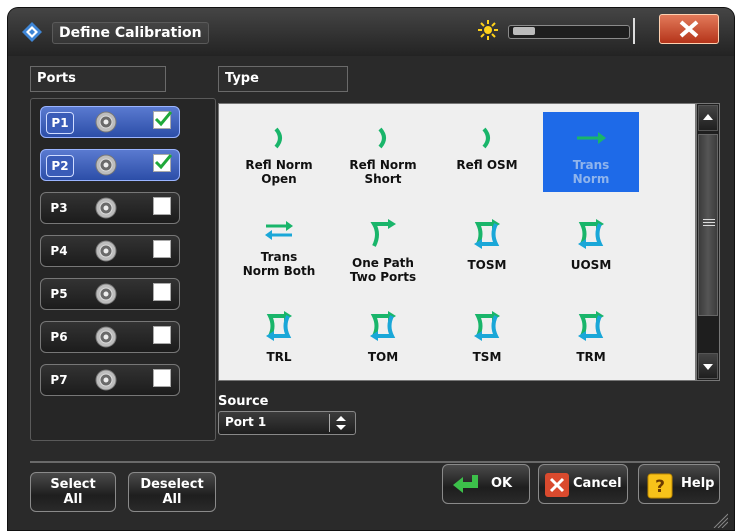 The image size is (736, 532). I want to click on cal-type-refl-norm-open: Refl Norm Open, so click(279, 152).